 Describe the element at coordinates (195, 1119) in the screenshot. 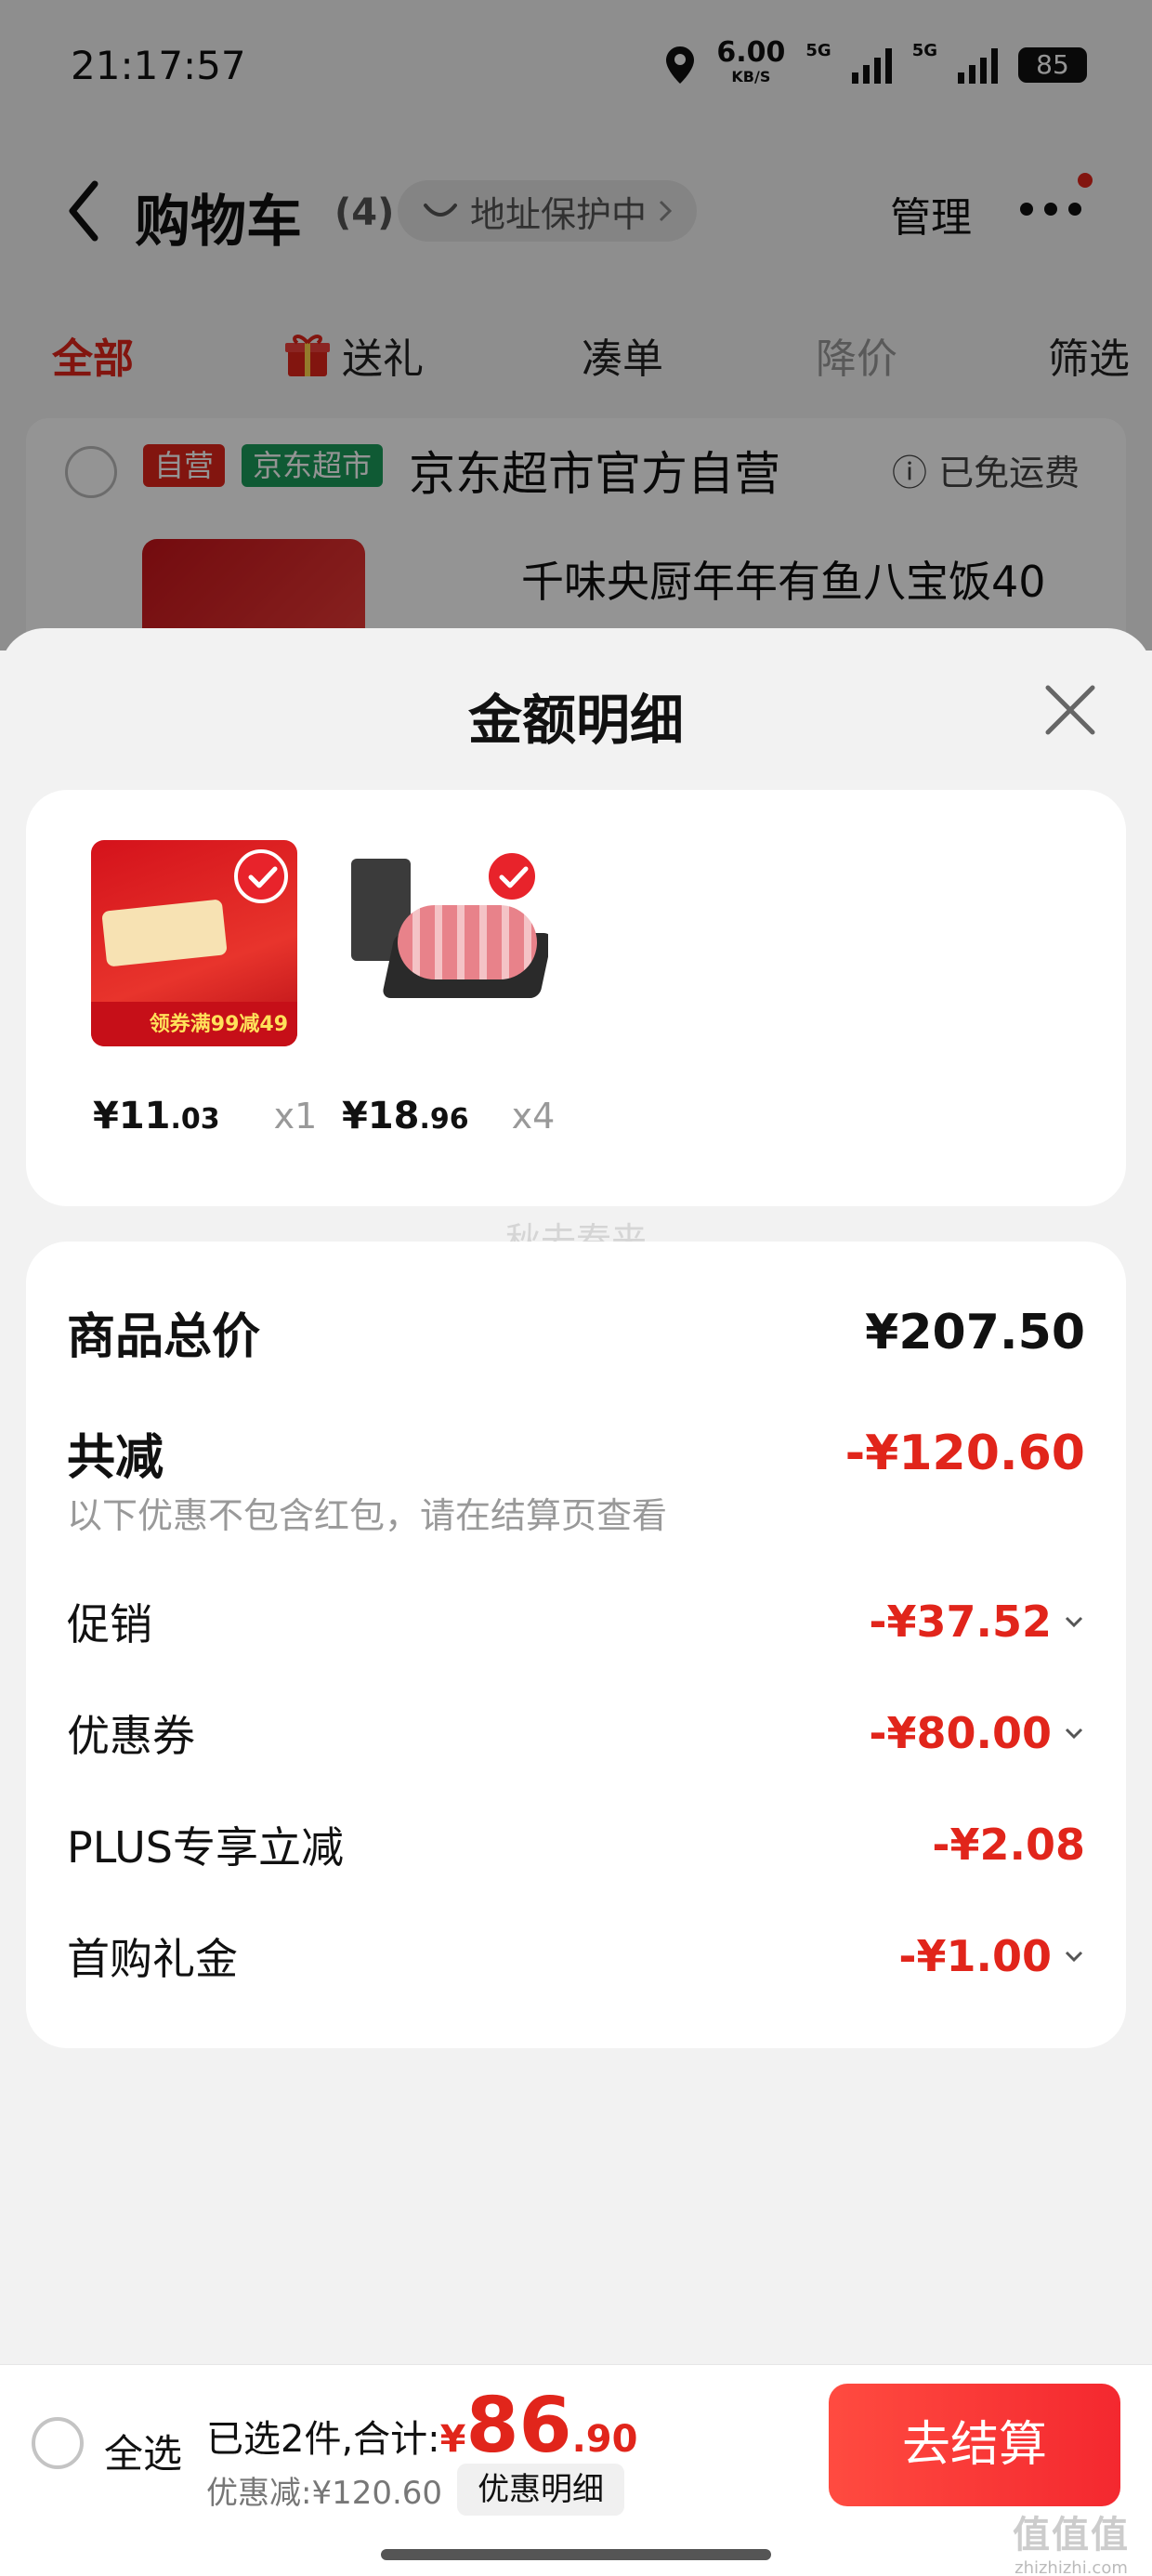

I see `item-price-decimal: .03` at that location.